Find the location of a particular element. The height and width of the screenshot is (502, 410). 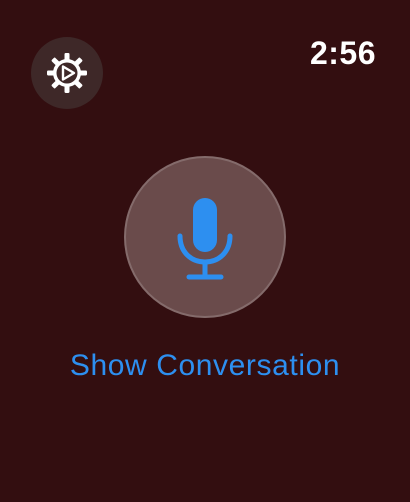

clock: 2:56 is located at coordinates (342, 53).